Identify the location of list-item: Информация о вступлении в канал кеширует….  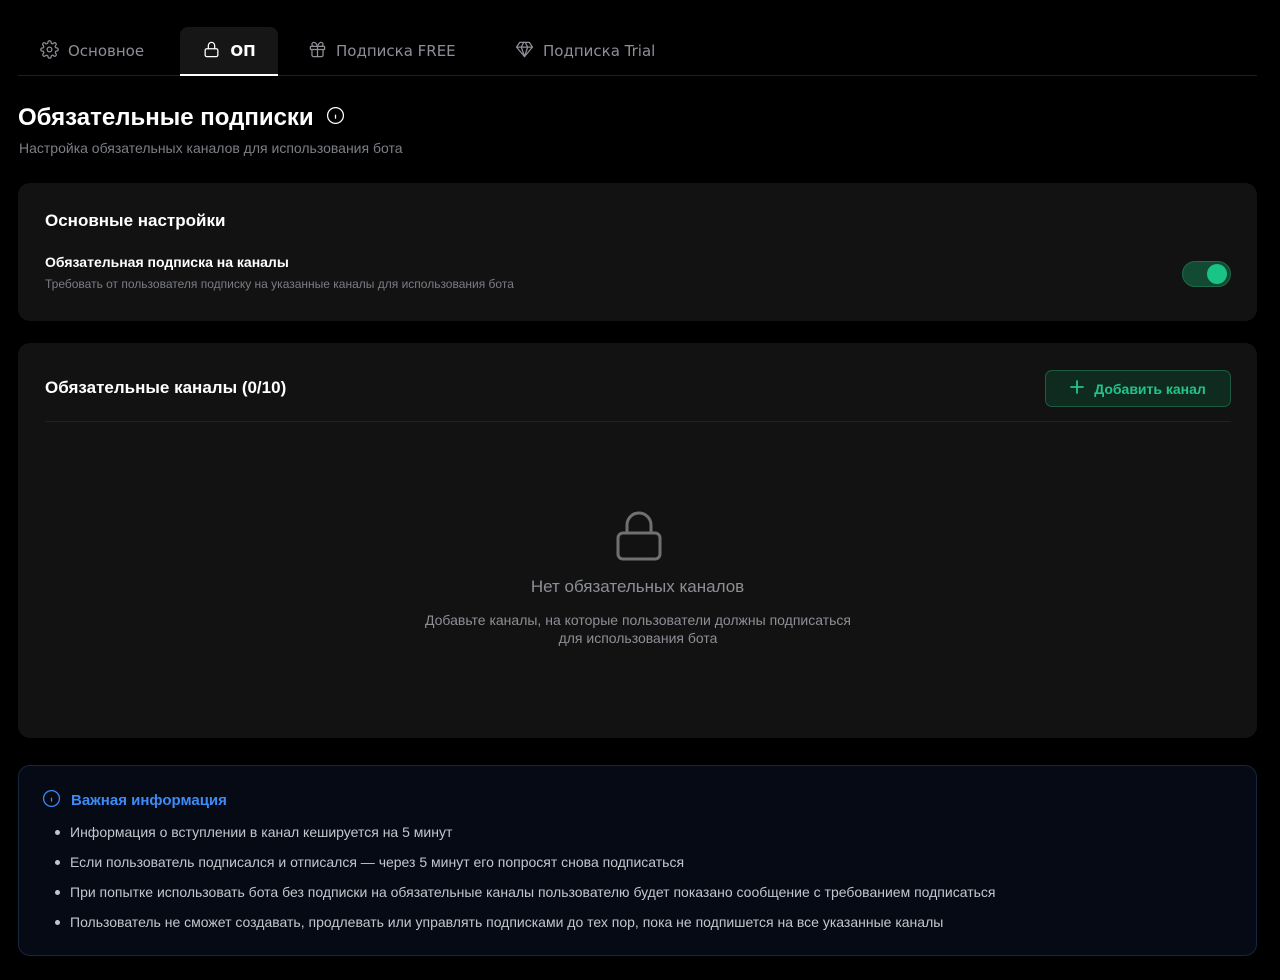
(524, 837).